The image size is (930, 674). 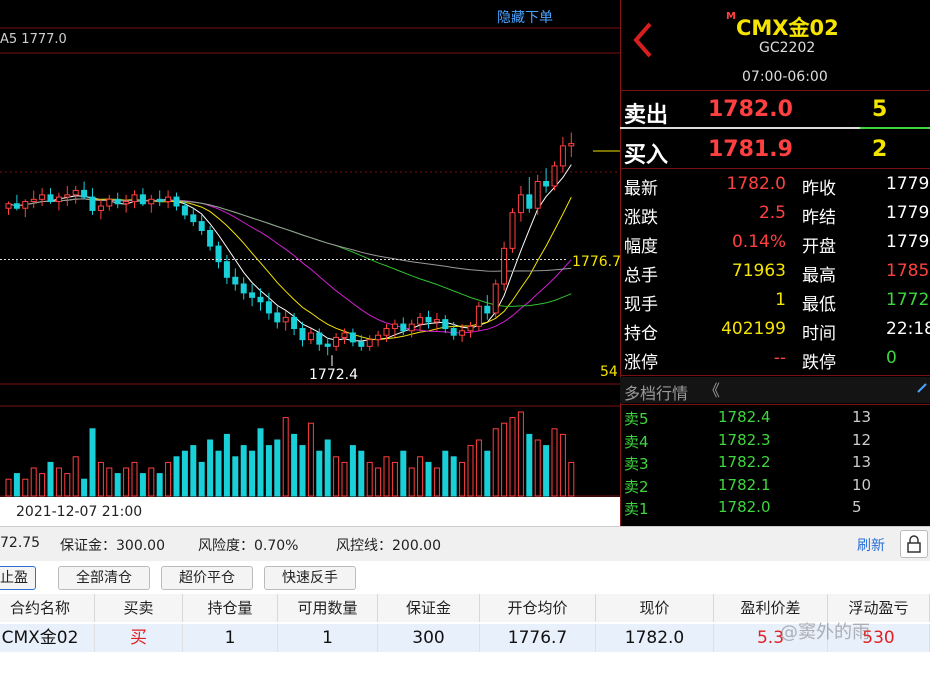 What do you see at coordinates (656, 392) in the screenshot?
I see `depth-title: 多档行情` at bounding box center [656, 392].